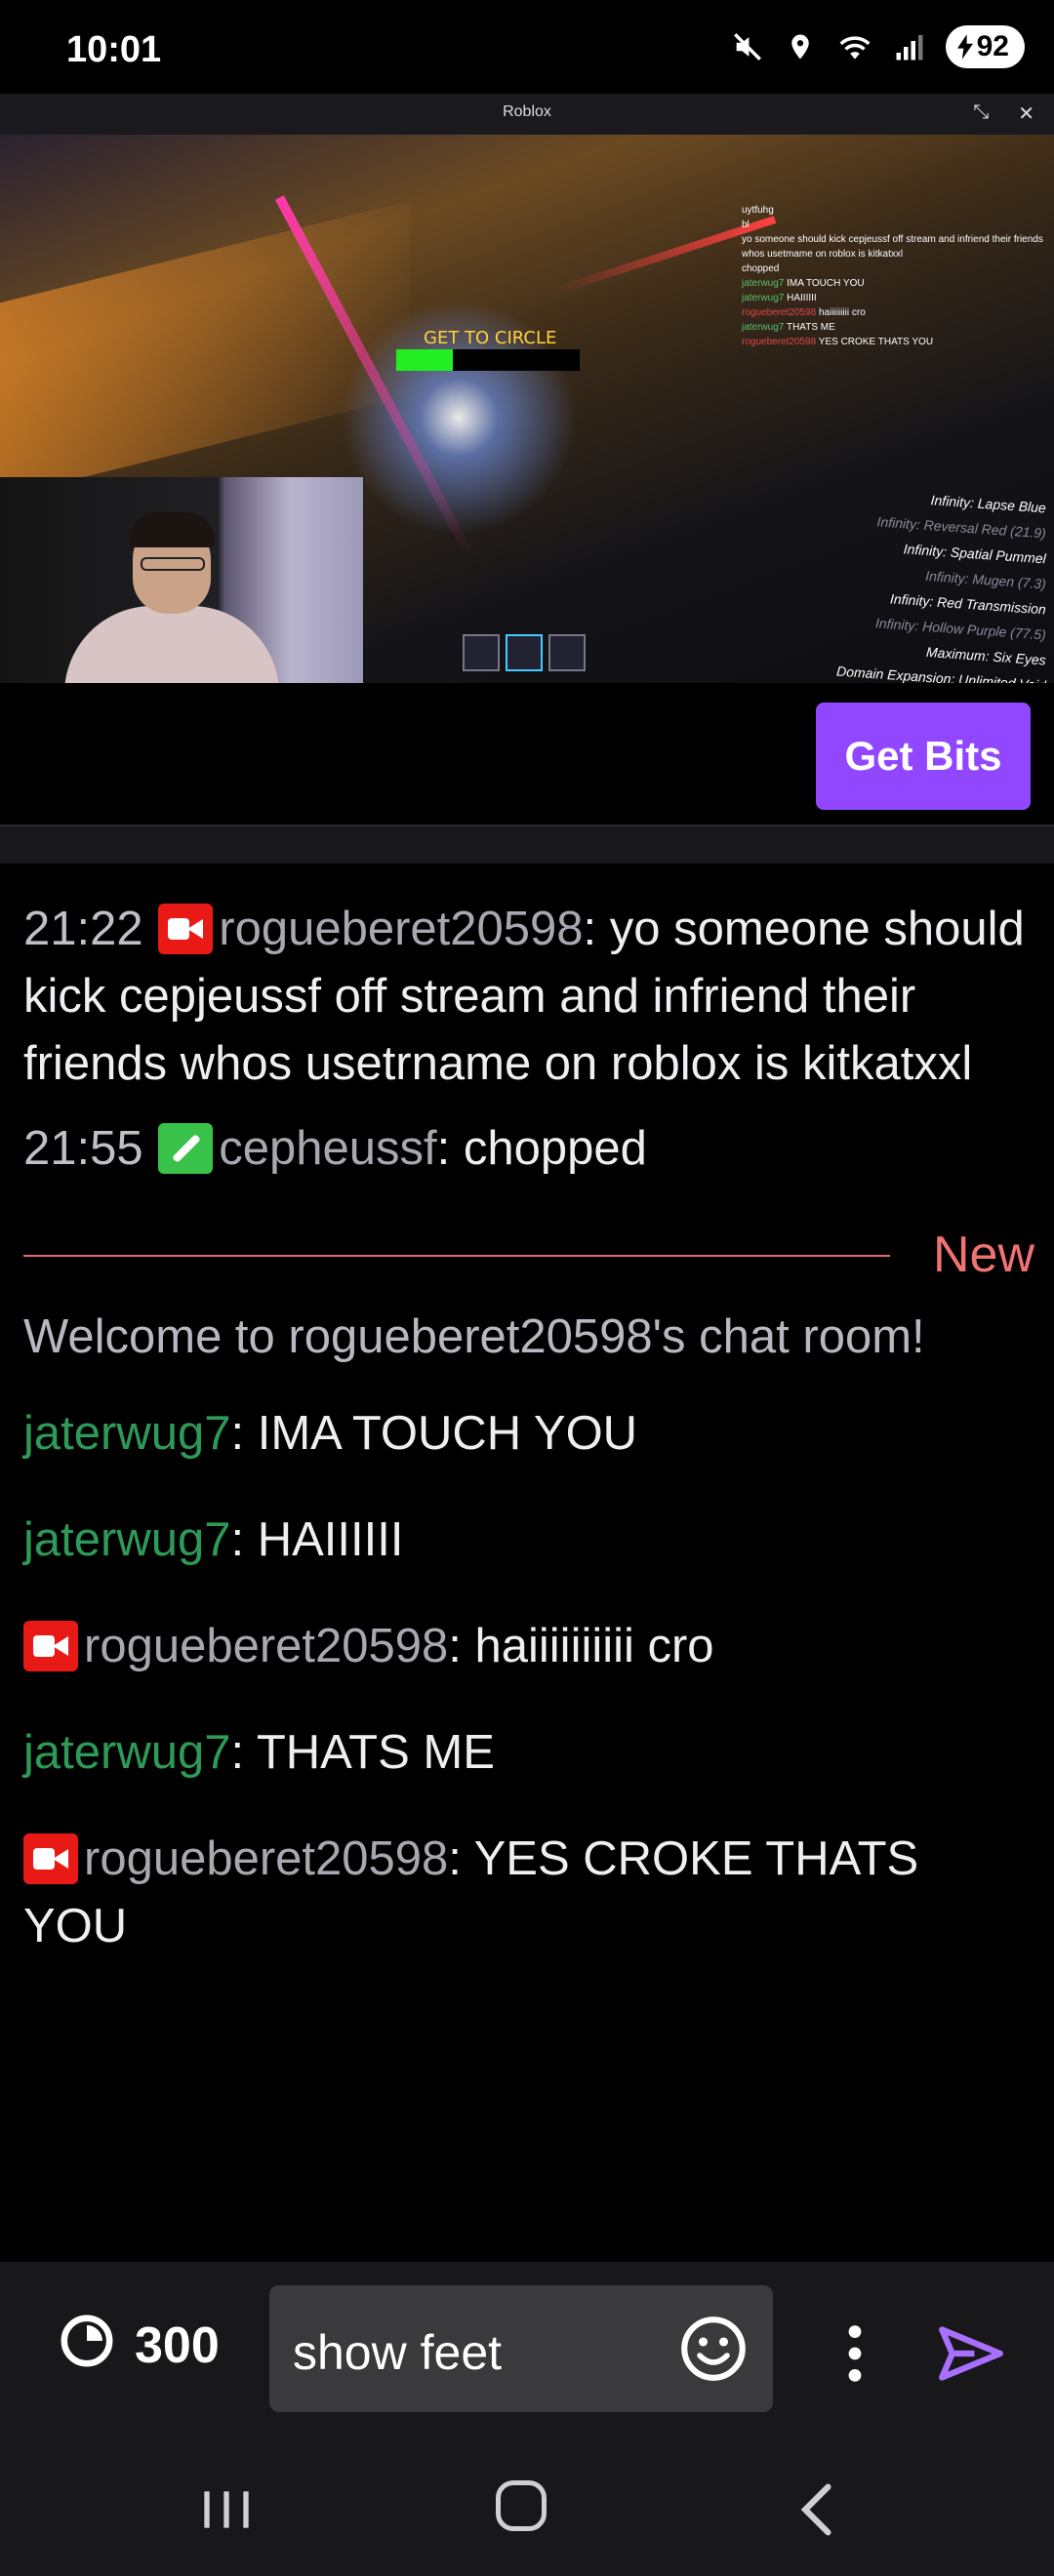 The width and height of the screenshot is (1054, 2576). What do you see at coordinates (810, 327) in the screenshot?
I see `ingame-chat-text: THATS ME` at bounding box center [810, 327].